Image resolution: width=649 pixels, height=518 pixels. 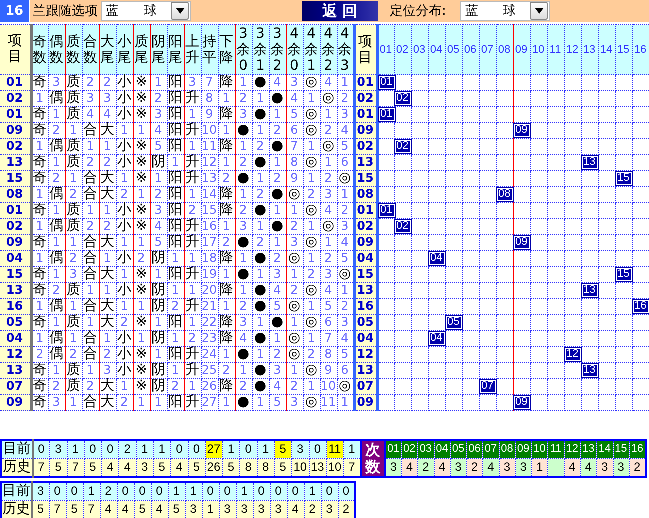 What do you see at coordinates (209, 274) in the screenshot?
I see `table-cell: 19` at bounding box center [209, 274].